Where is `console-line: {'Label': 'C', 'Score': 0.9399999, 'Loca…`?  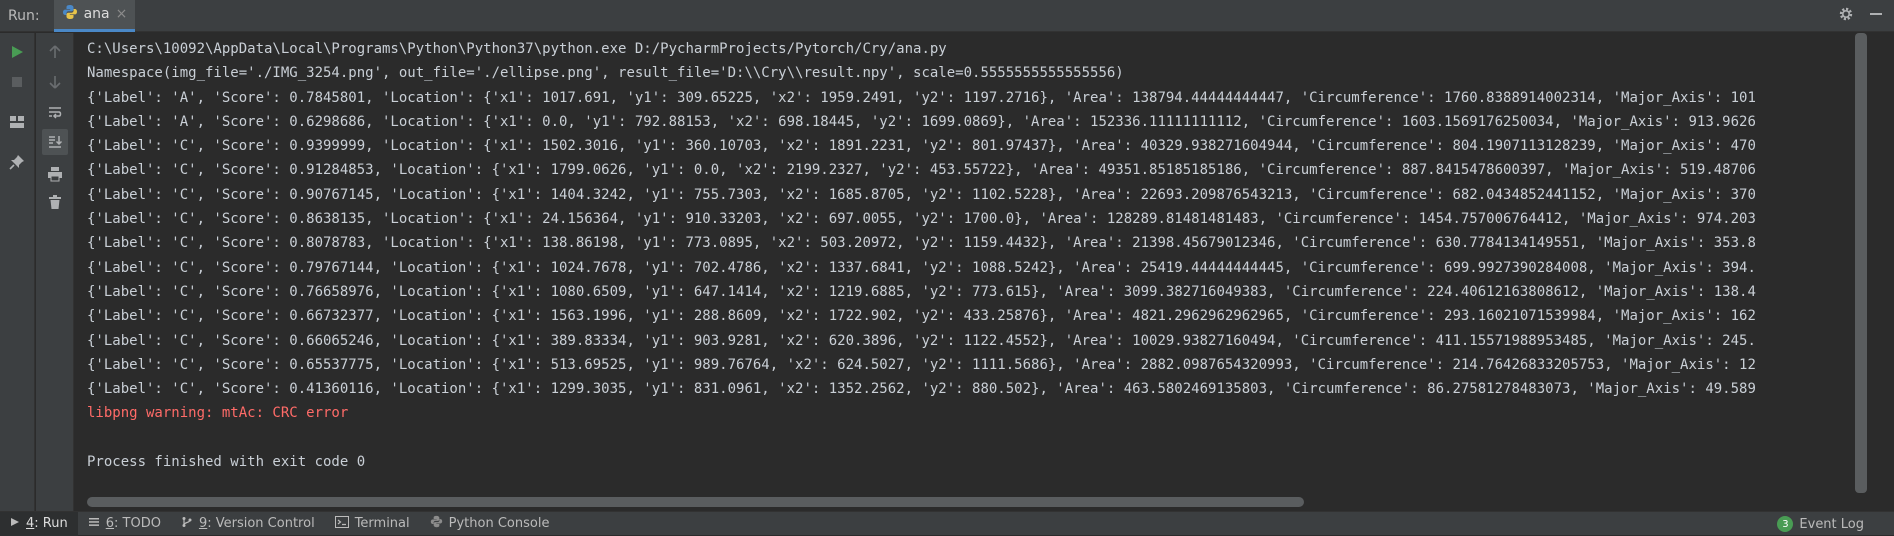
console-line: {'Label': 'C', 'Score': 0.9399999, 'Loca… is located at coordinates (921, 146).